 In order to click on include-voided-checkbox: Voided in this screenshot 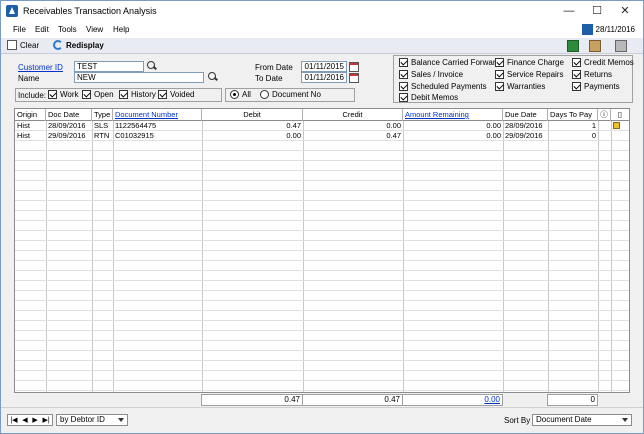, I will do `click(176, 94)`.